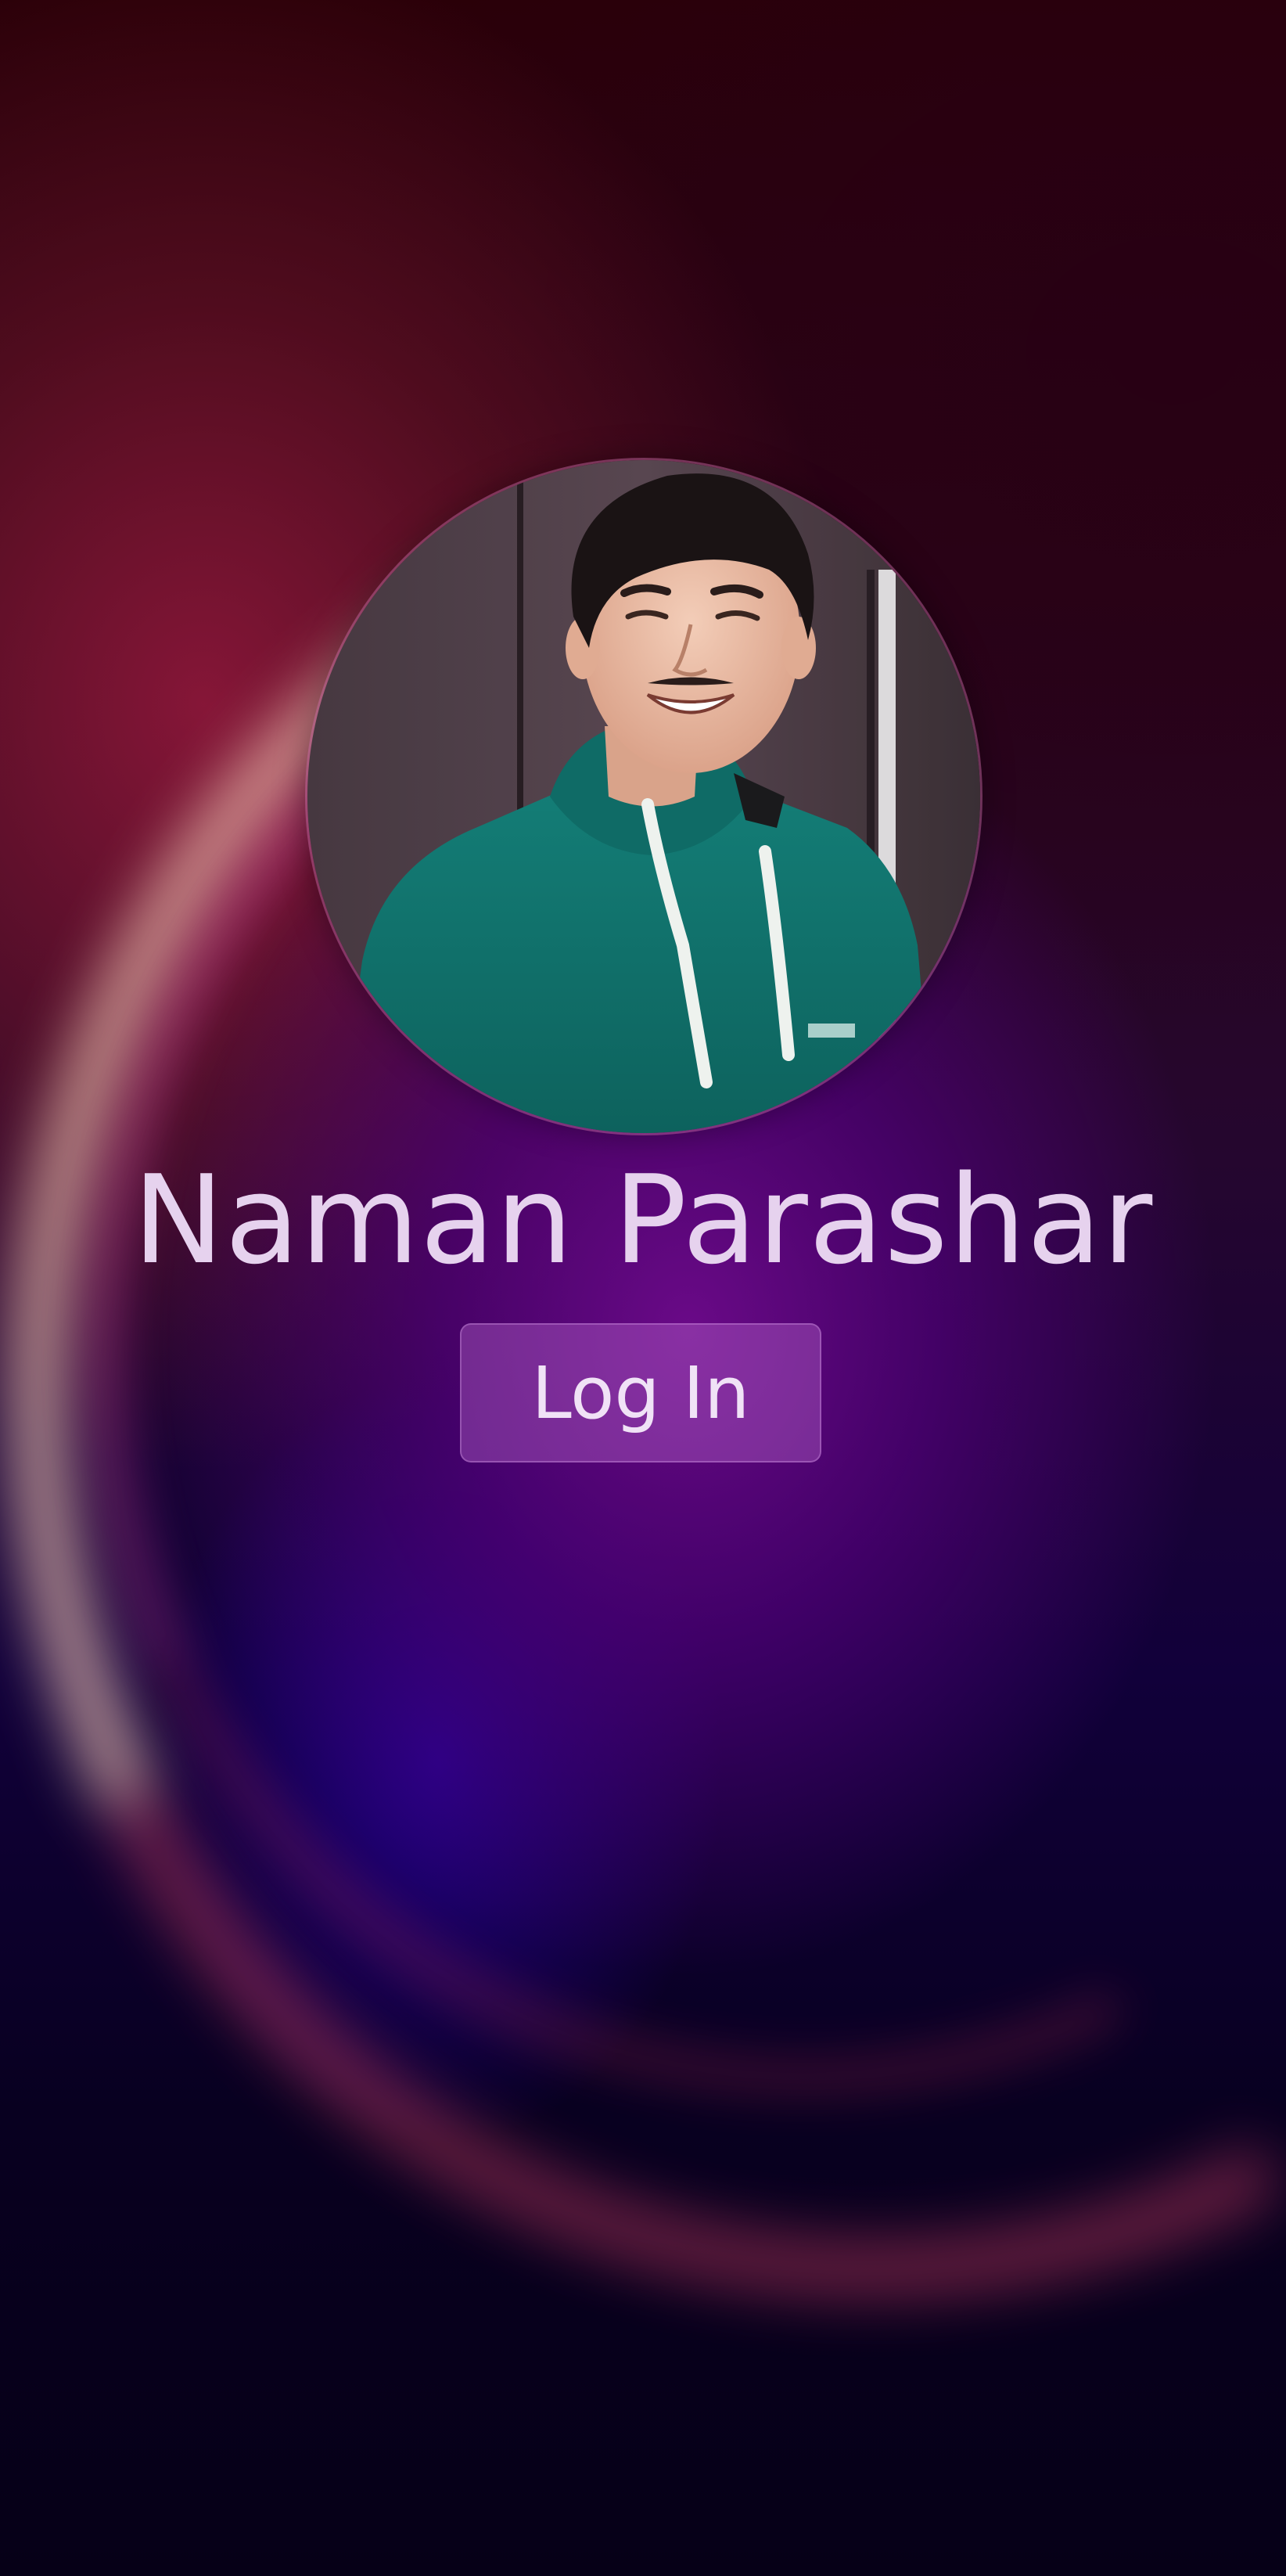  I want to click on login-button: Log In, so click(640, 1392).